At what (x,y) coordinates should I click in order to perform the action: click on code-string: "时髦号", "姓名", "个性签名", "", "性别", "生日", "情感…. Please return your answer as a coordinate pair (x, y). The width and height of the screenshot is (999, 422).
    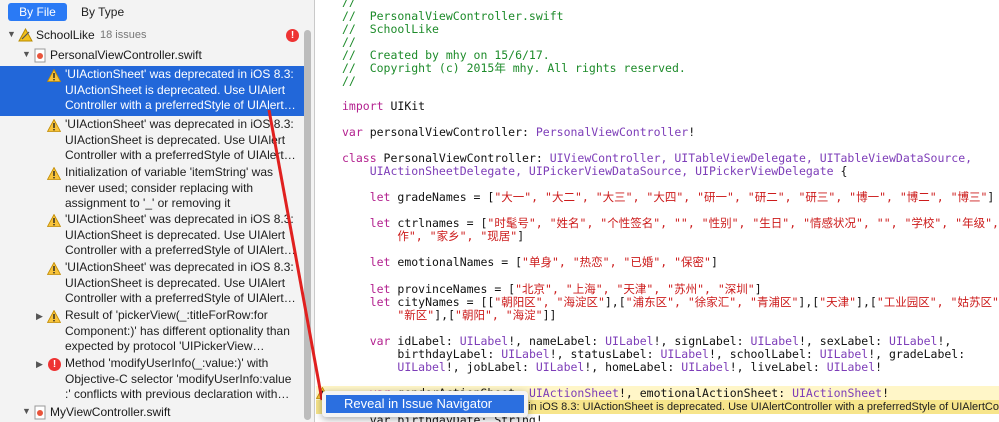
    Looking at the image, I should click on (743, 223).